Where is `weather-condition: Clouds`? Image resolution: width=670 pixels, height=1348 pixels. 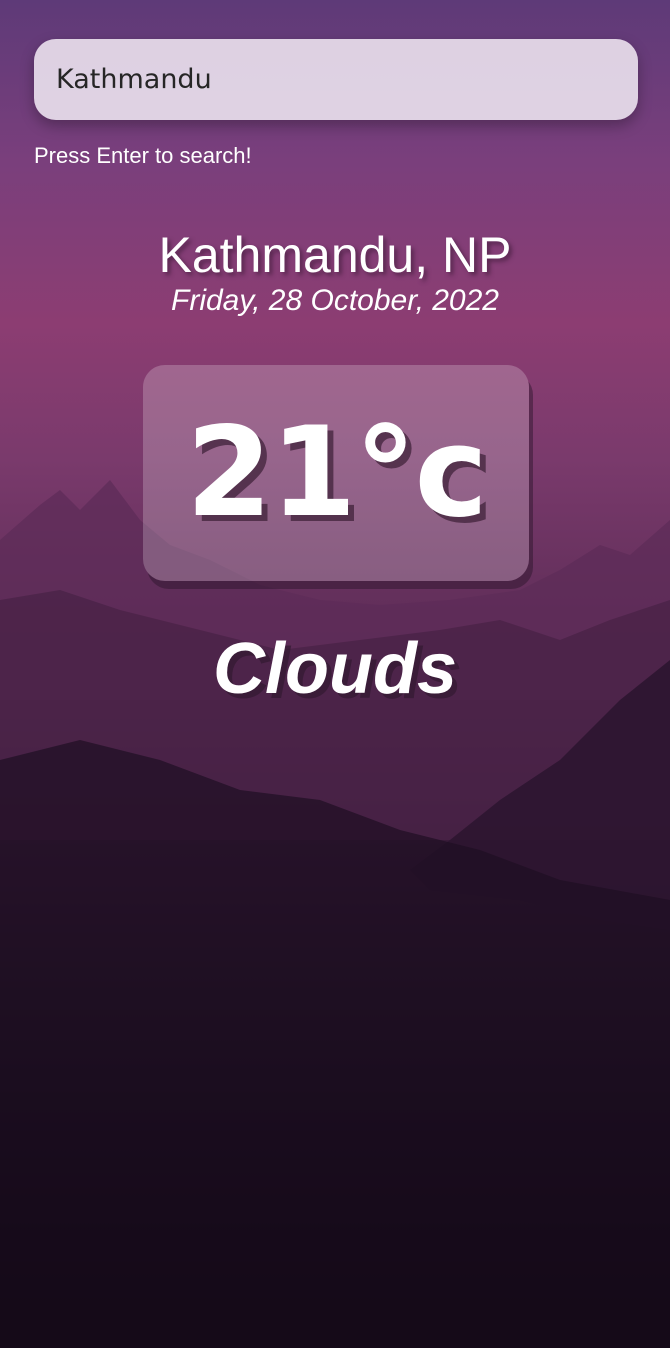 weather-condition: Clouds is located at coordinates (335, 669).